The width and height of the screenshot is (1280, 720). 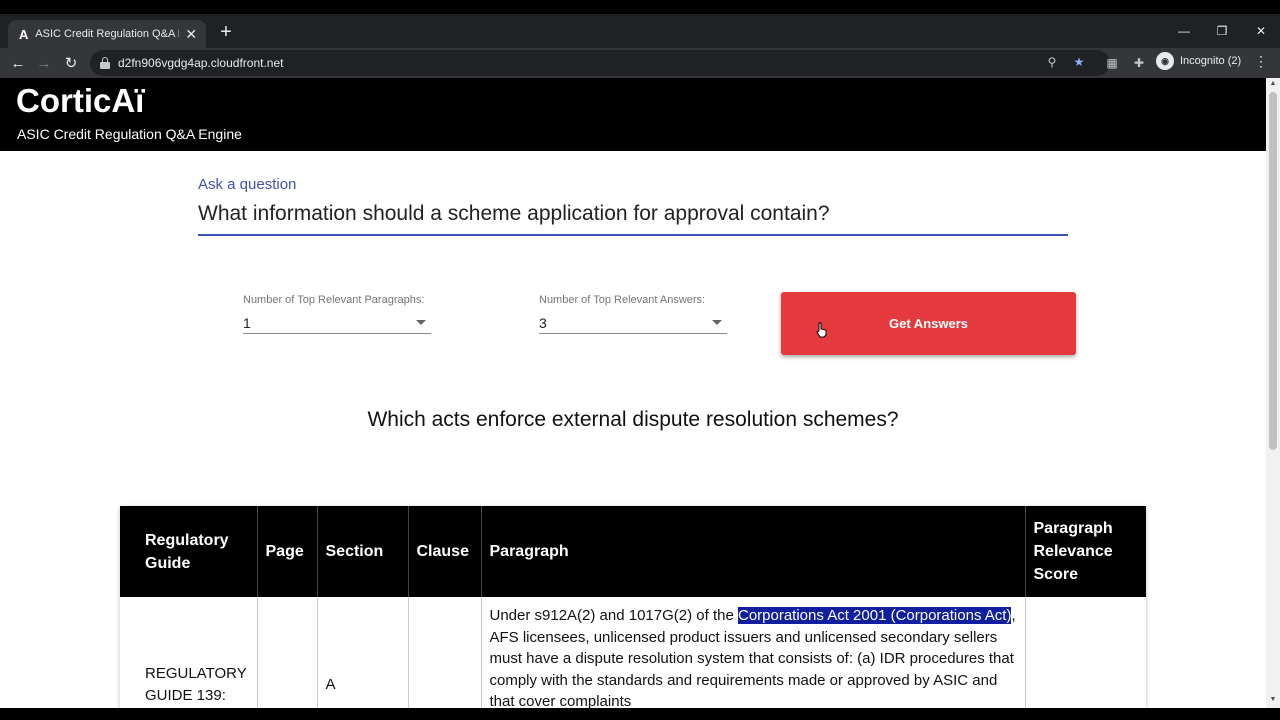 I want to click on cell-section: A, so click(x=363, y=652).